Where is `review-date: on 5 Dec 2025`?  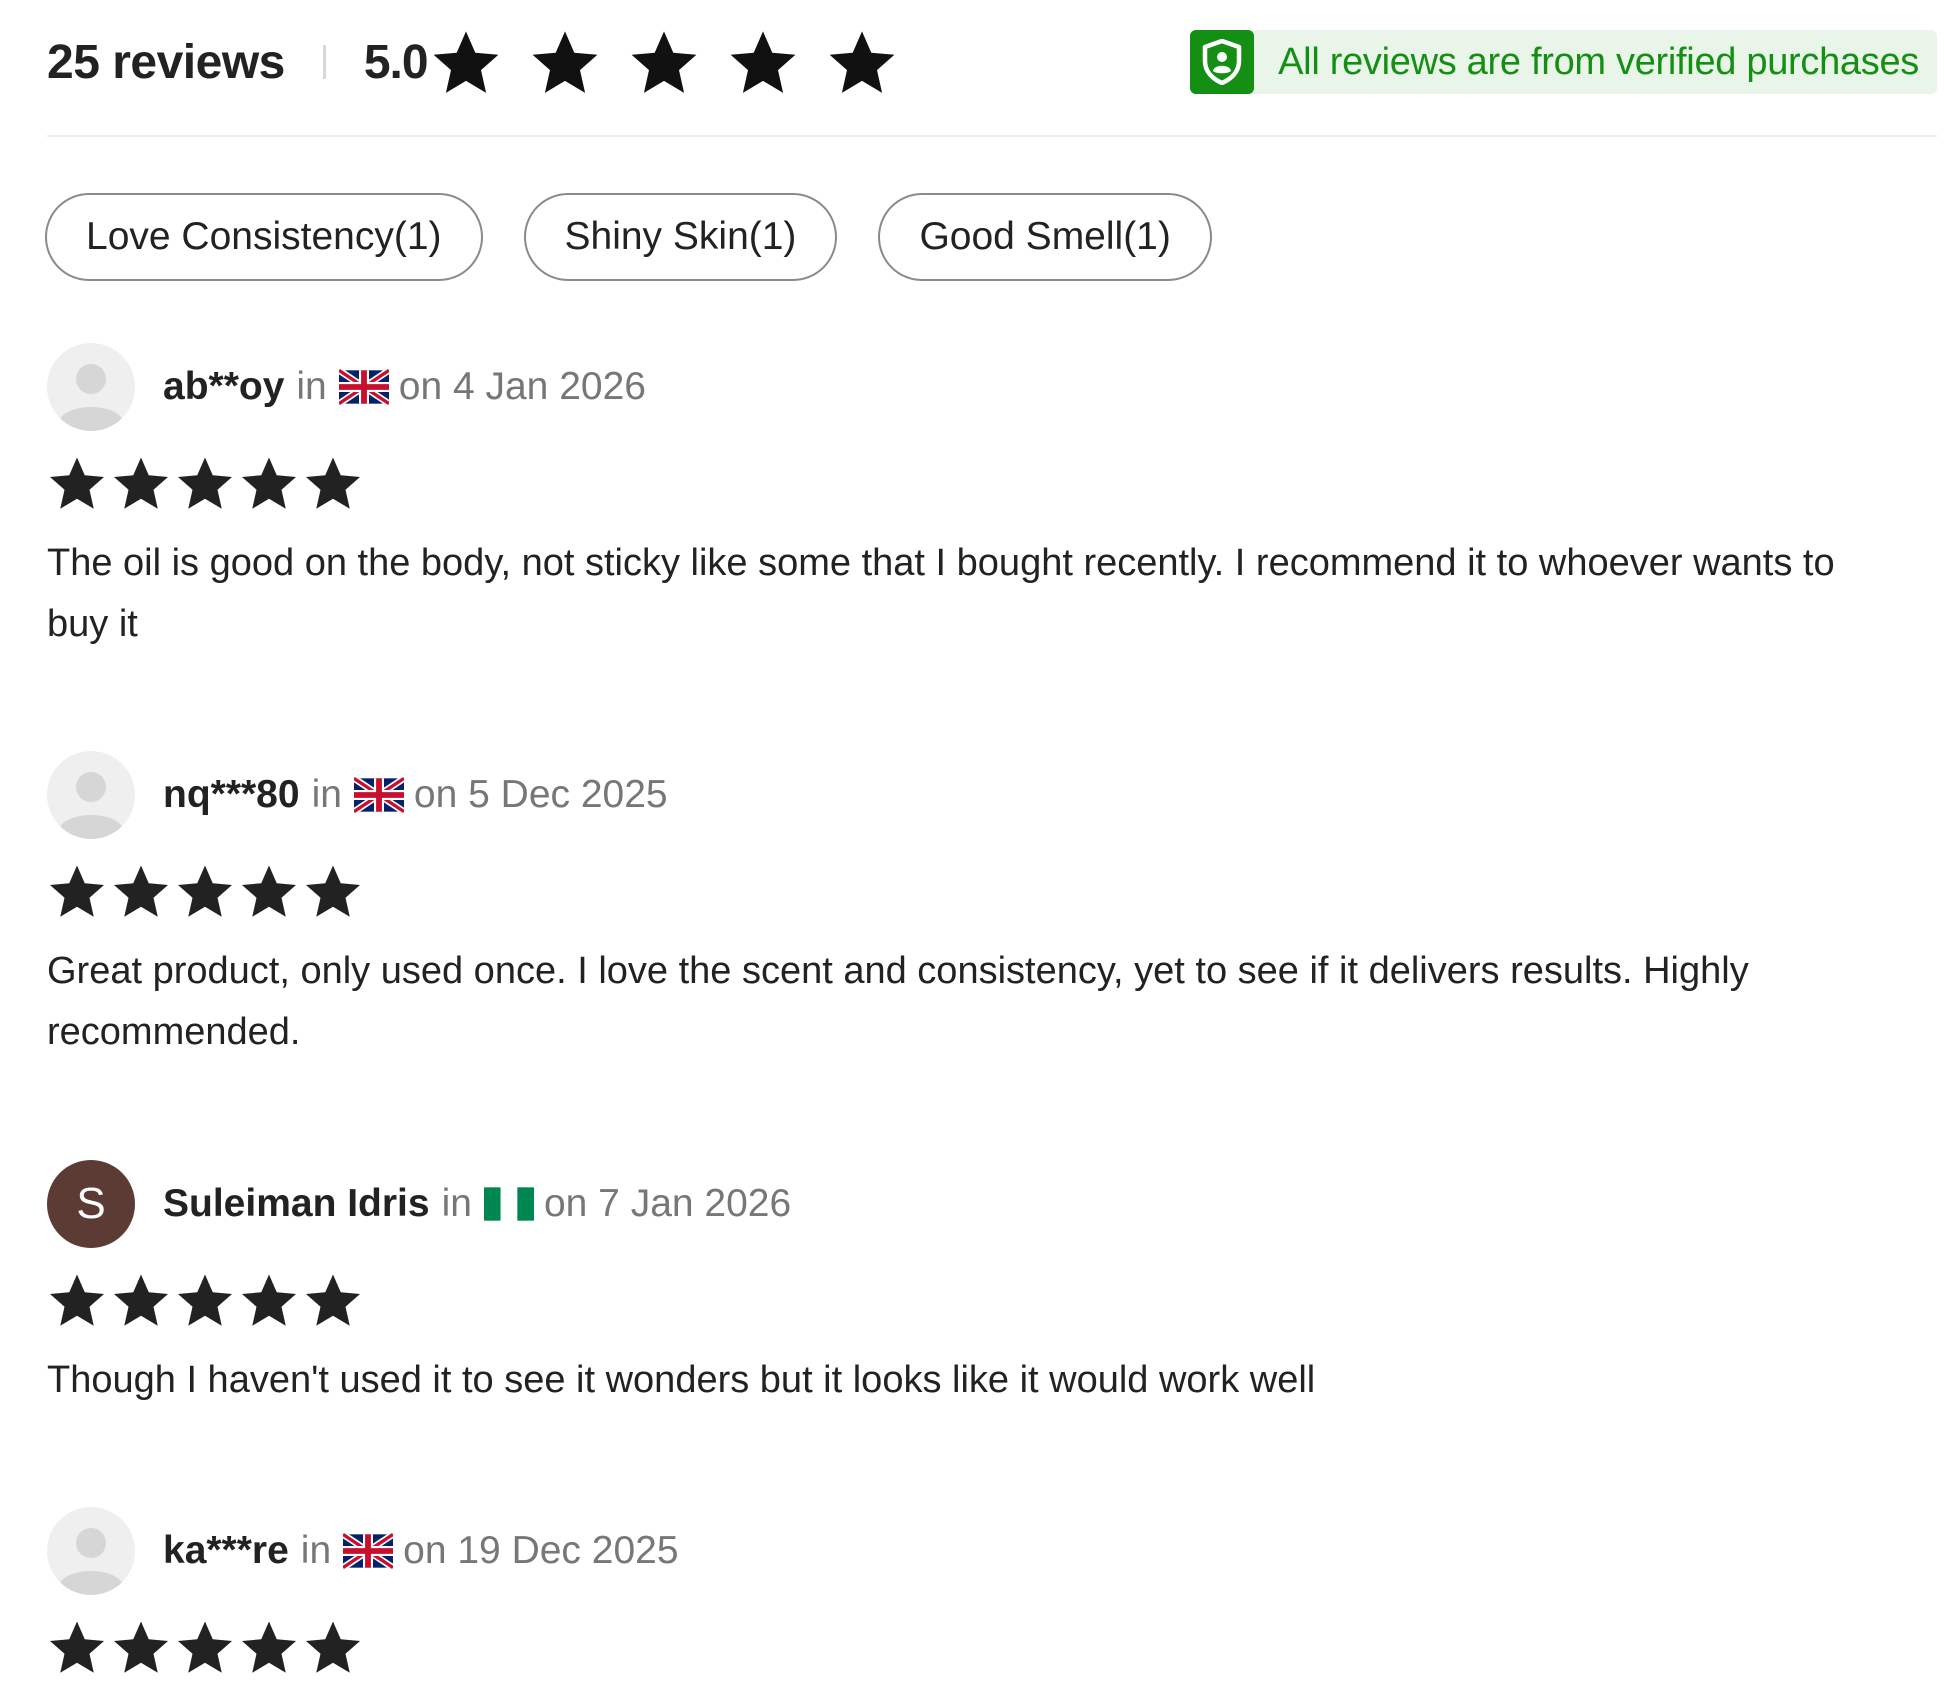
review-date: on 5 Dec 2025 is located at coordinates (540, 794).